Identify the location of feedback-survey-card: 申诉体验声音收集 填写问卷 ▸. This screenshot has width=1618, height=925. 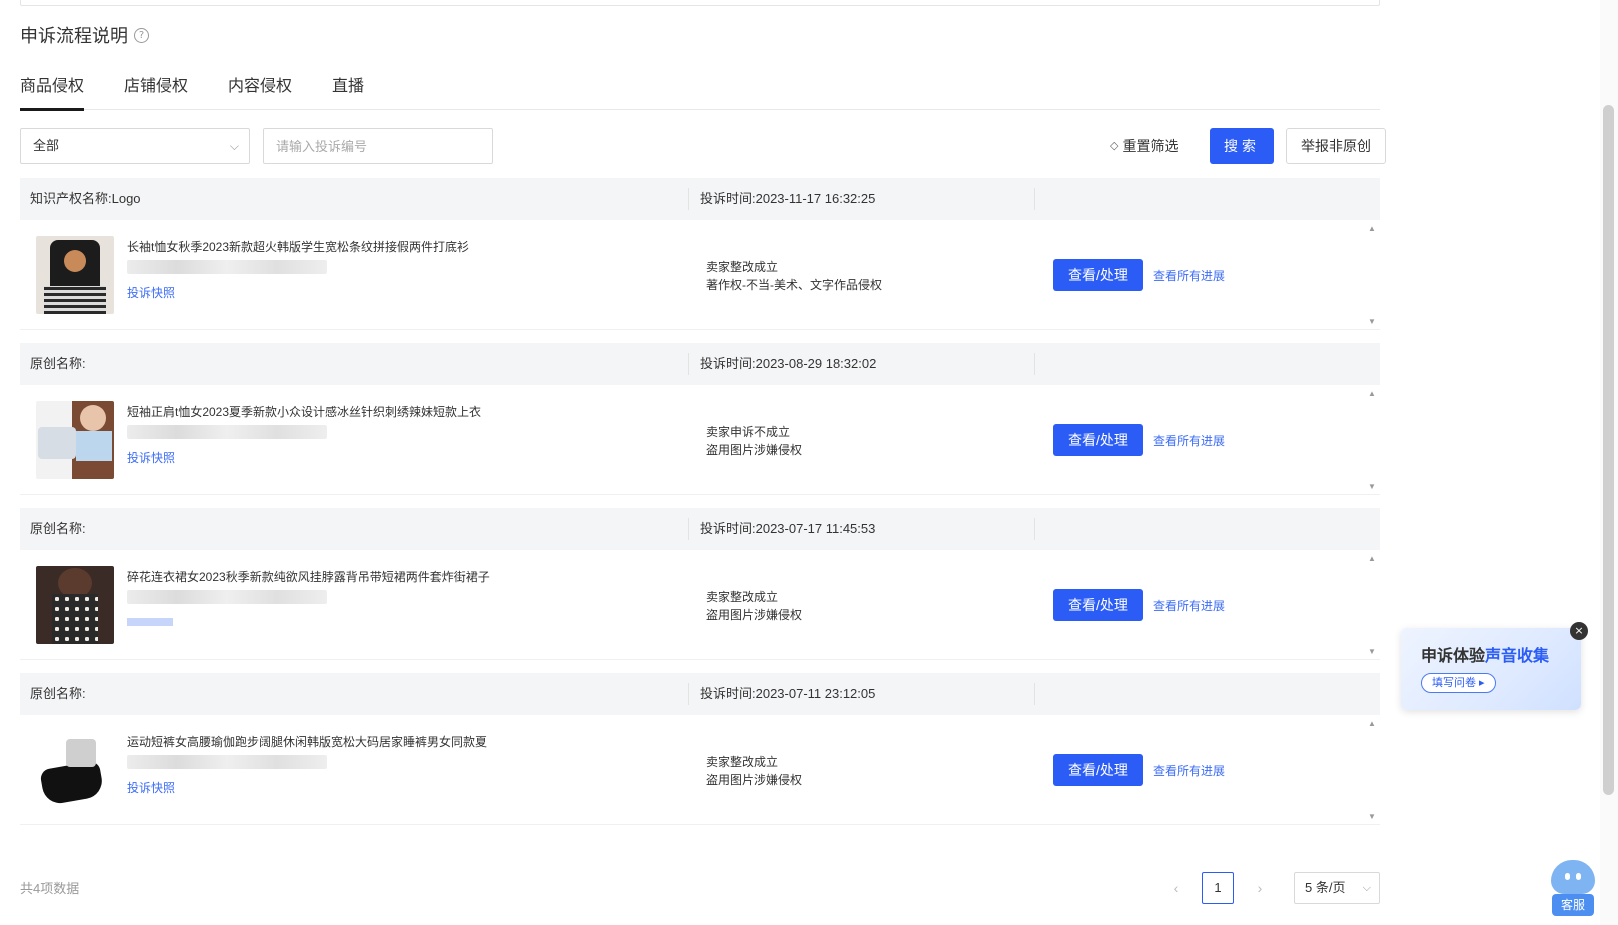
(1491, 669).